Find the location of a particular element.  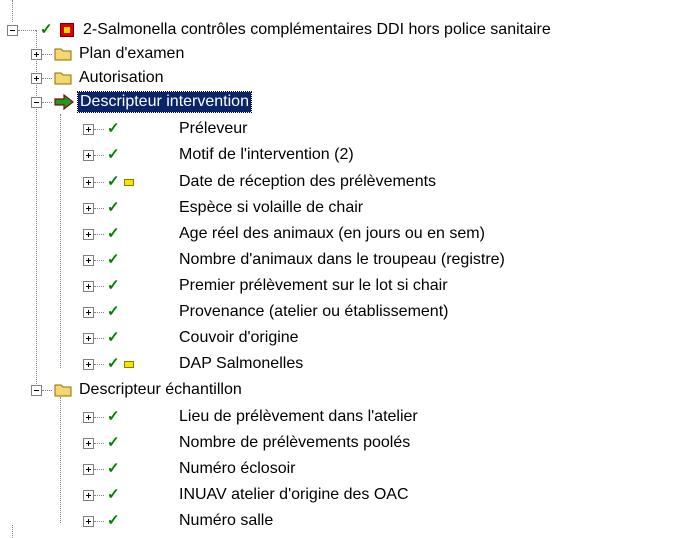

tree-row-item: ✓ Lieu de prélèvement dans l'atelier is located at coordinates (341, 417).